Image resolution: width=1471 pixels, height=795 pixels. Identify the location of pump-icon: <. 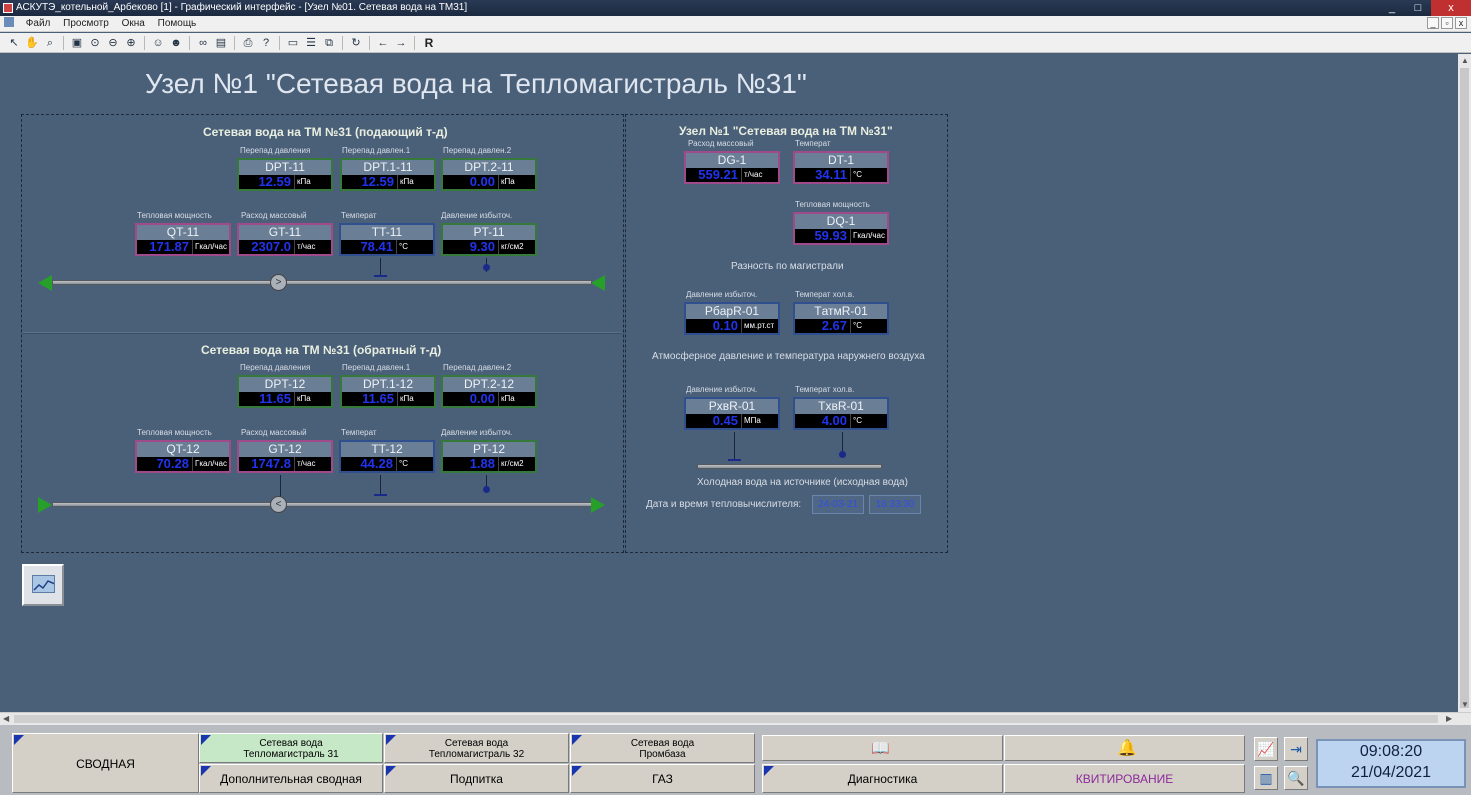
(278, 504).